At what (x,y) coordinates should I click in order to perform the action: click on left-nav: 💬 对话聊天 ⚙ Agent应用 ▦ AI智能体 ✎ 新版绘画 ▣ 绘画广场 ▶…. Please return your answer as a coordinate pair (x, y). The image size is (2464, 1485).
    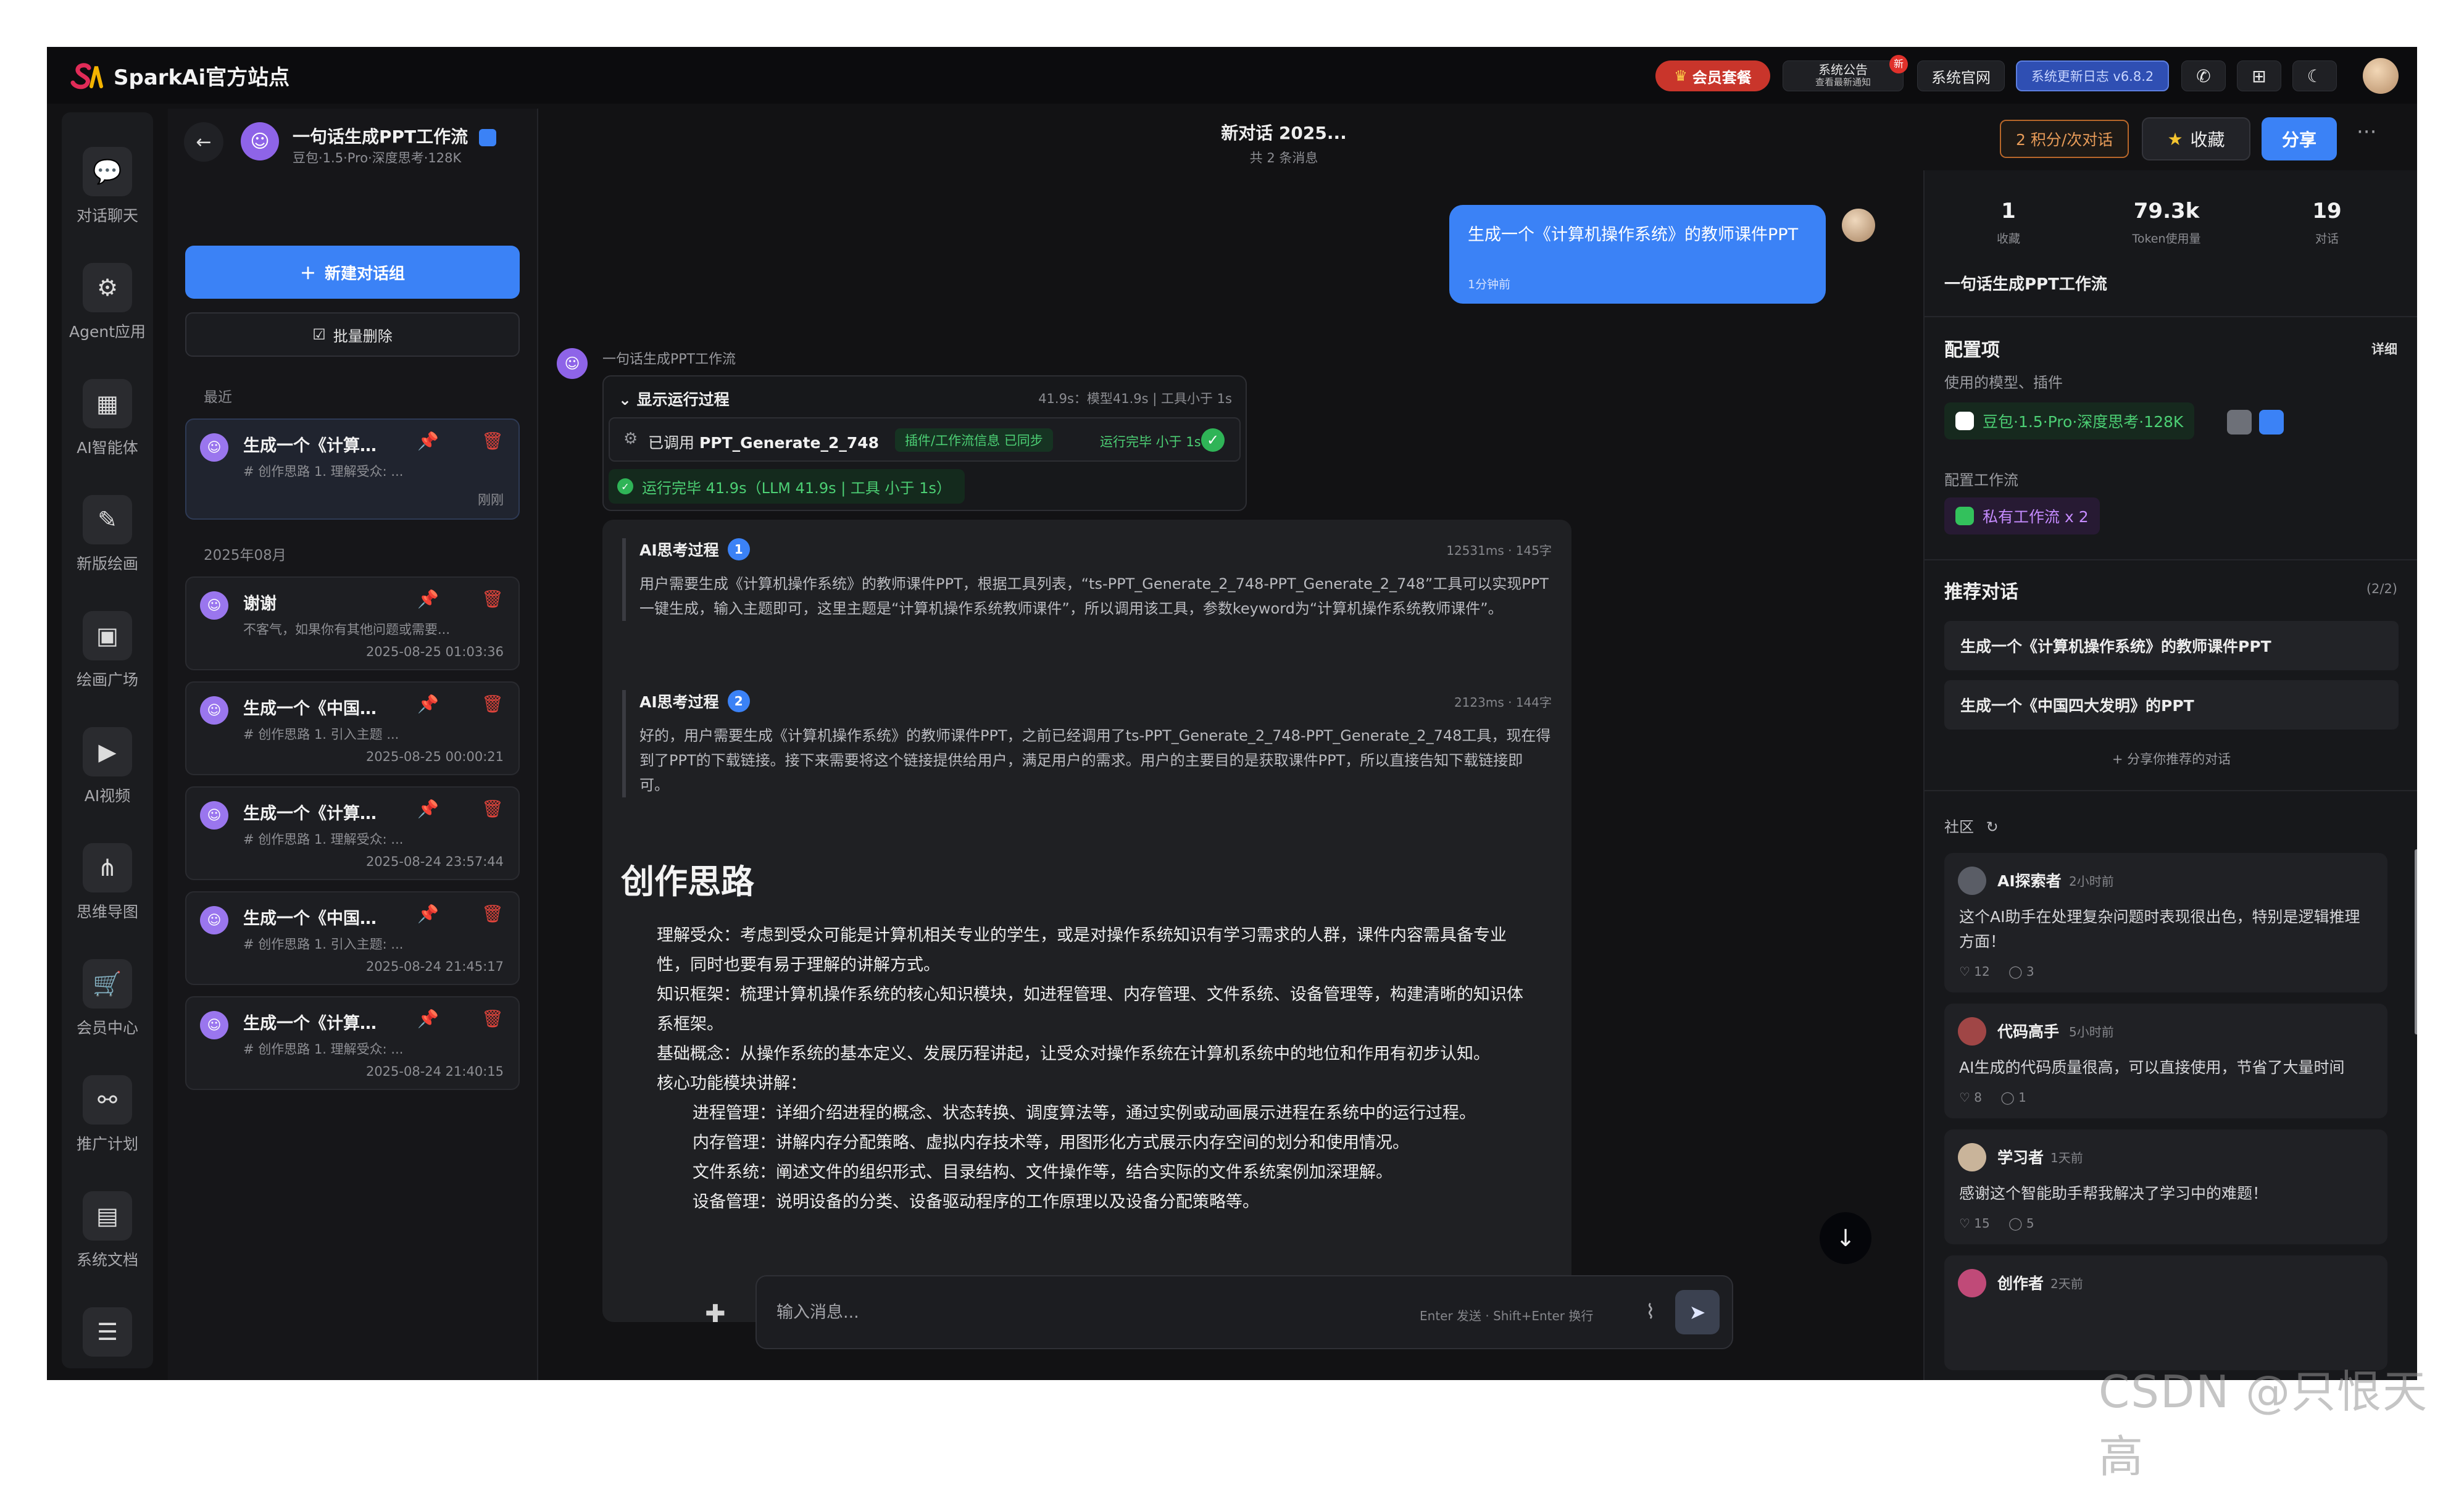
    Looking at the image, I should click on (107, 740).